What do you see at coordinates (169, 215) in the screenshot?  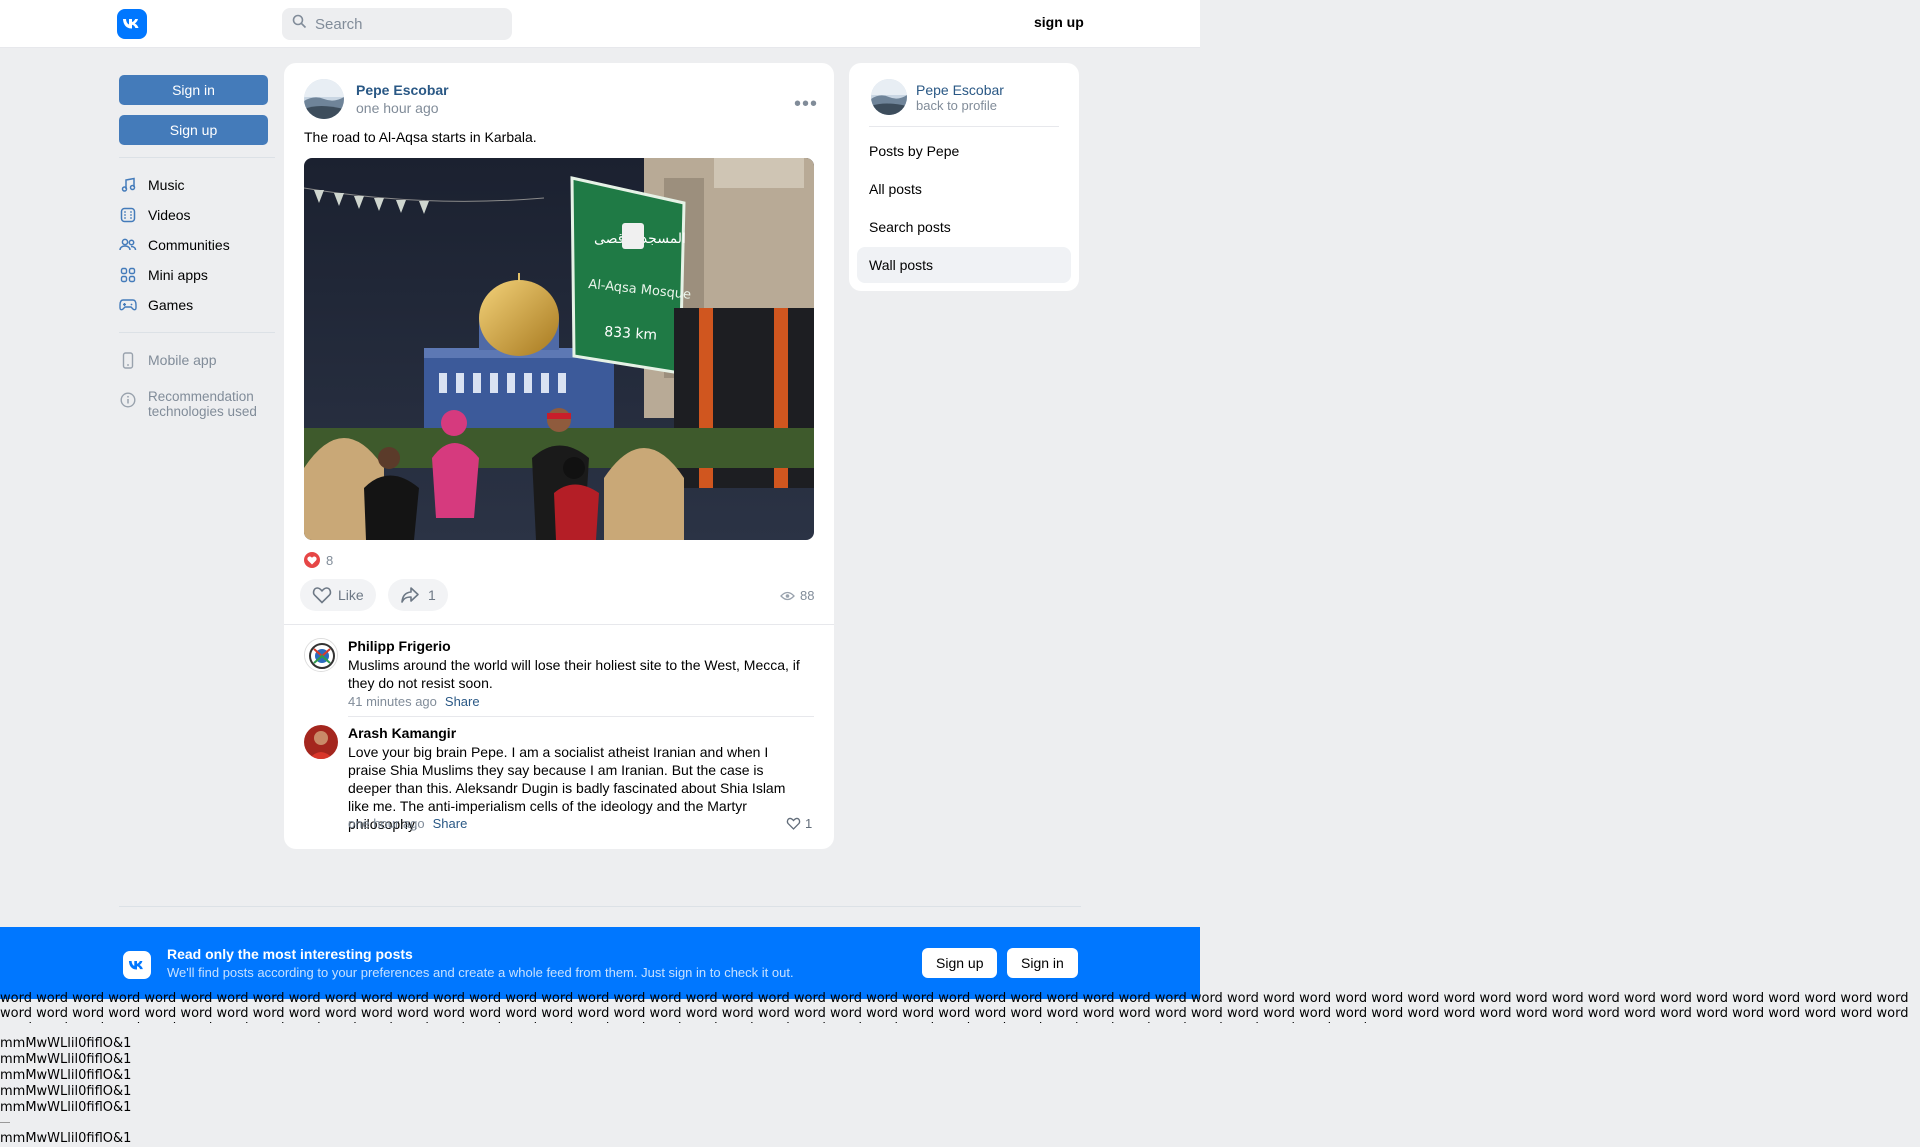 I see `sidebar-item-label: Videos` at bounding box center [169, 215].